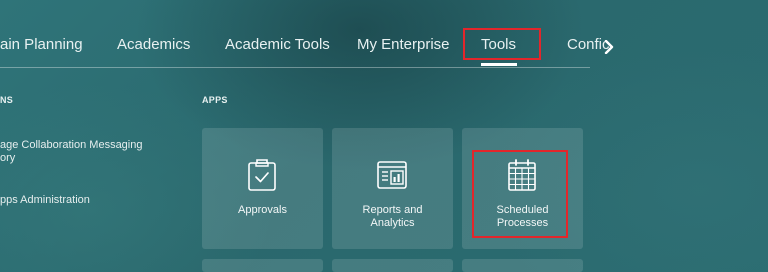 The height and width of the screenshot is (272, 768). Describe the element at coordinates (8, 158) in the screenshot. I see `left-item-label-2: ory` at that location.